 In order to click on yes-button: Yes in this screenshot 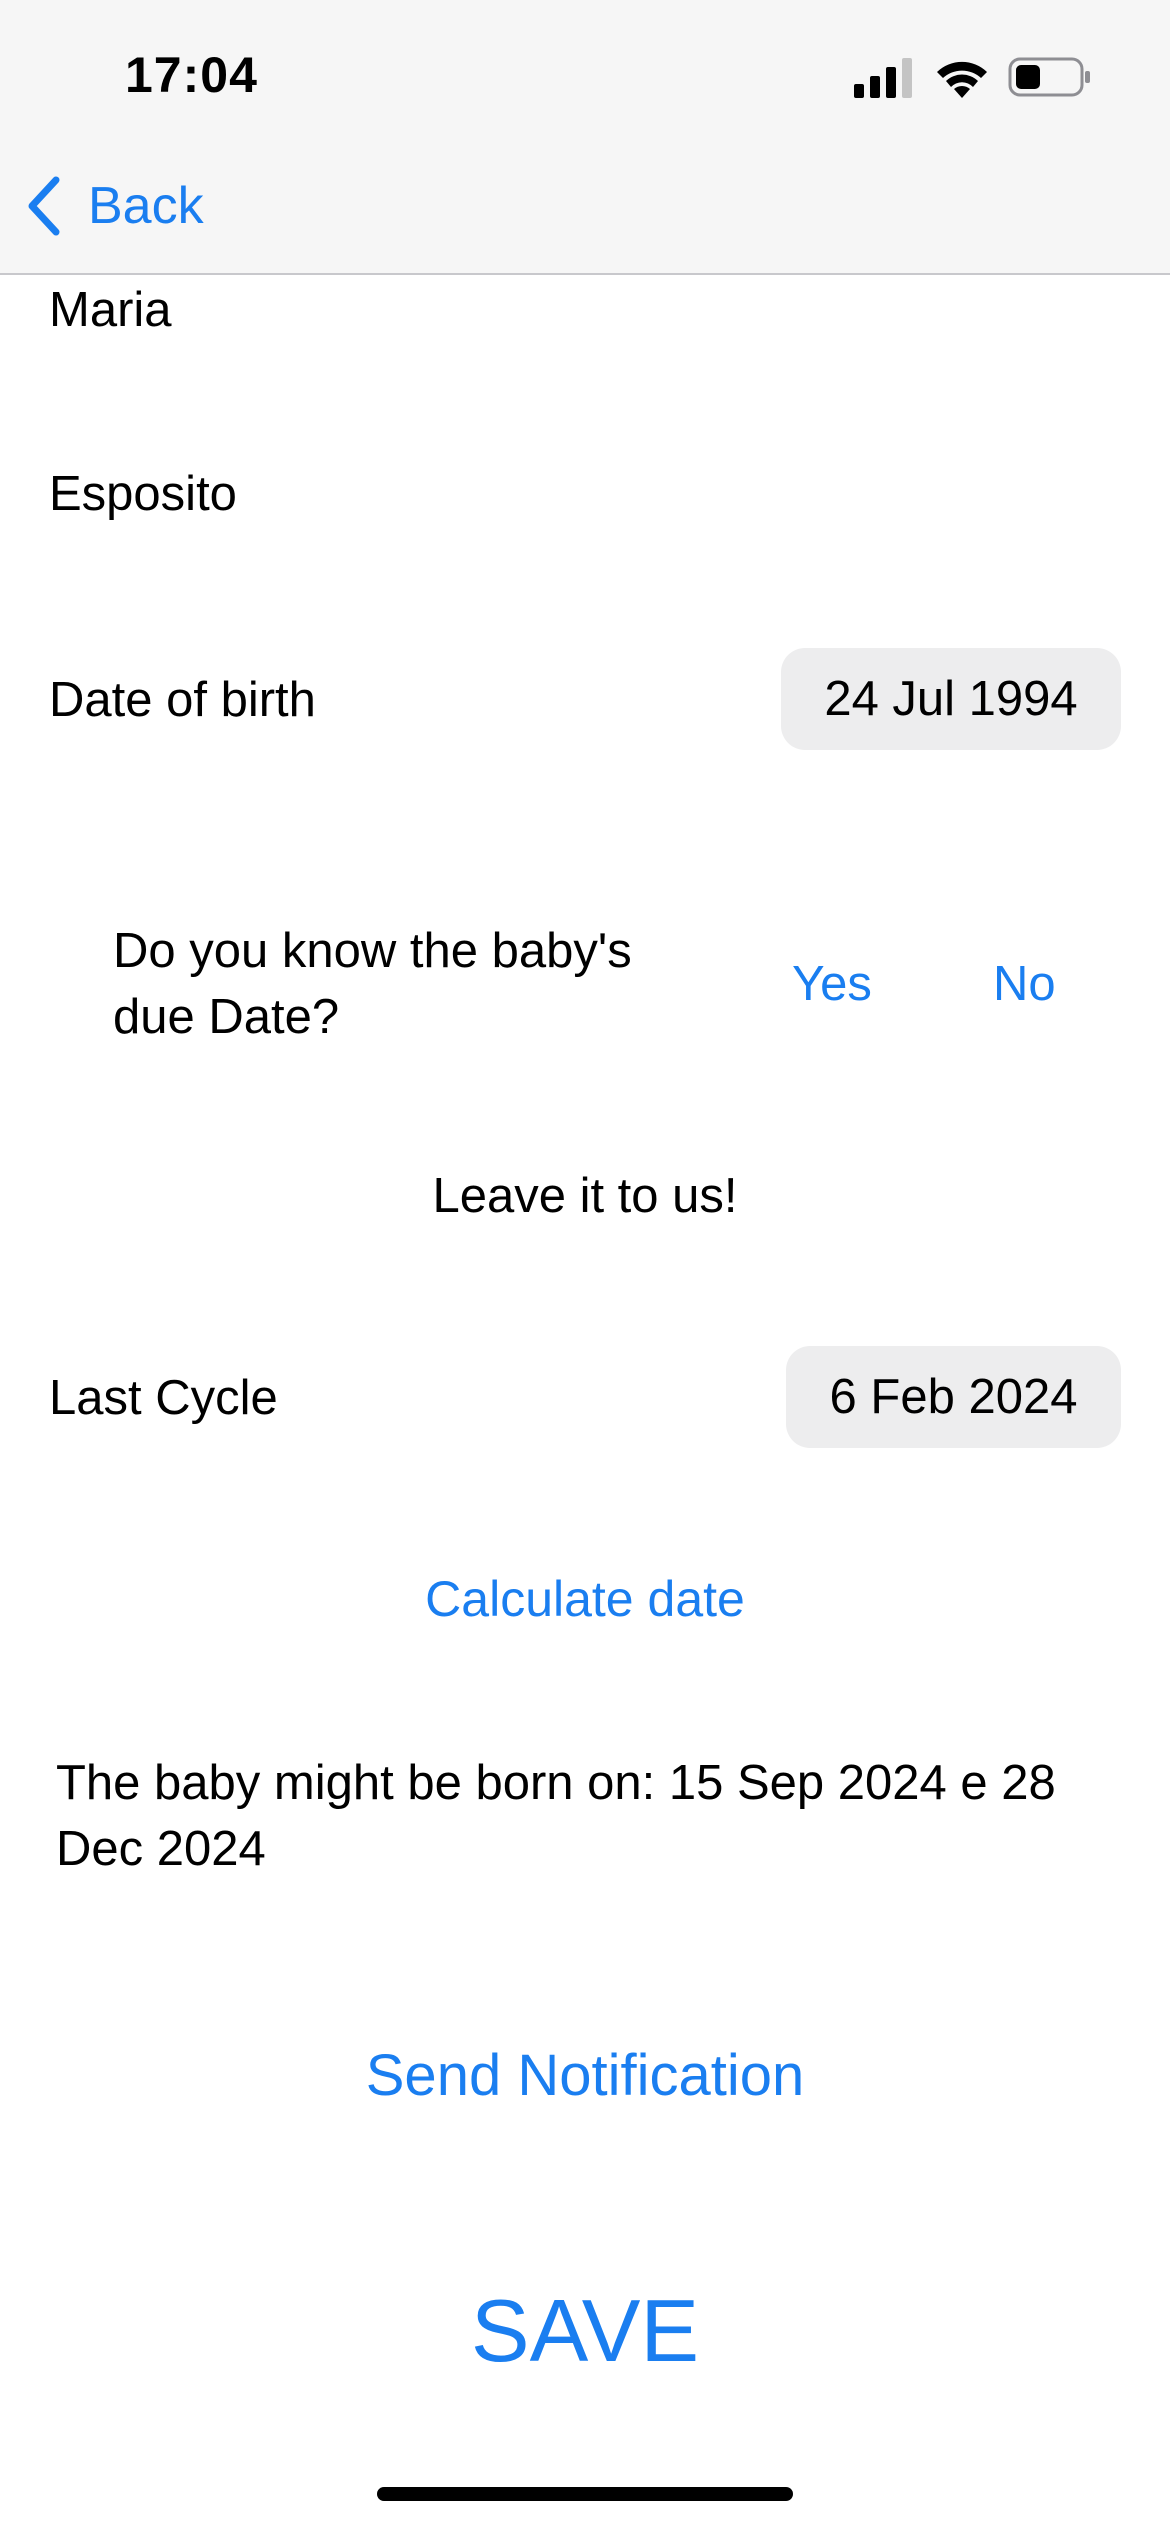, I will do `click(832, 984)`.